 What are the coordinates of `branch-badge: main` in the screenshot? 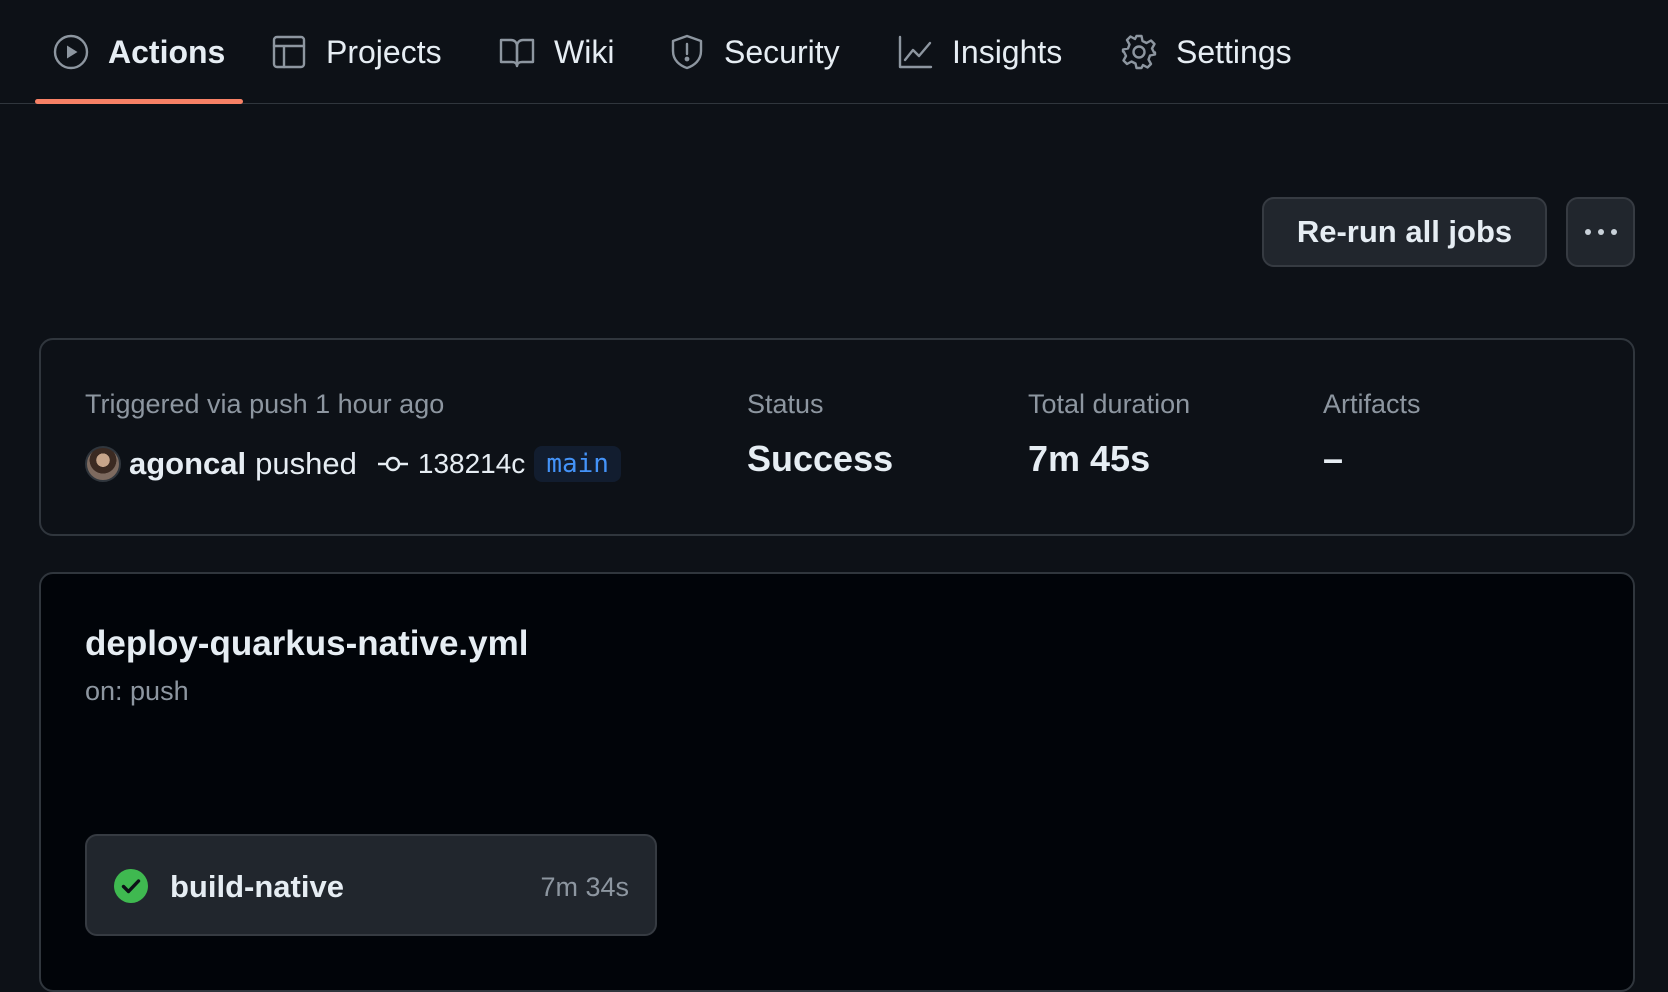 It's located at (577, 464).